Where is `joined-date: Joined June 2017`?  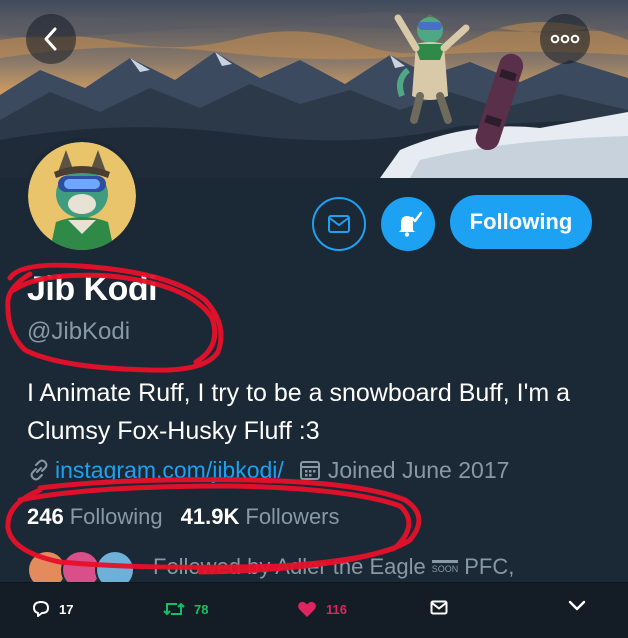 joined-date: Joined June 2017 is located at coordinates (418, 469).